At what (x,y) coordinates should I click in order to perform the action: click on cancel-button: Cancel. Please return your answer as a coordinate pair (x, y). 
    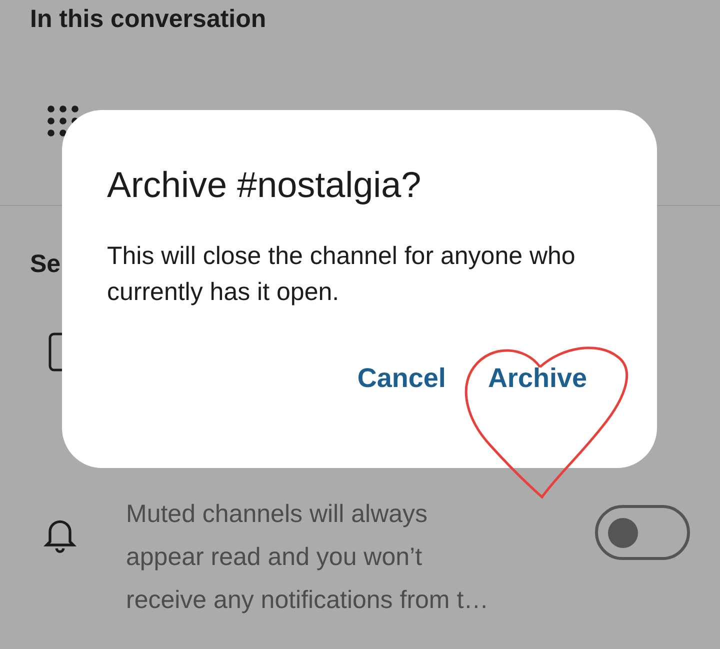
    Looking at the image, I should click on (401, 378).